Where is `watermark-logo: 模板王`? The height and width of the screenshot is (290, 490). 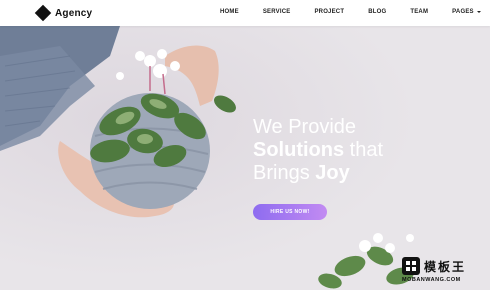 watermark-logo: 模板王 is located at coordinates (443, 266).